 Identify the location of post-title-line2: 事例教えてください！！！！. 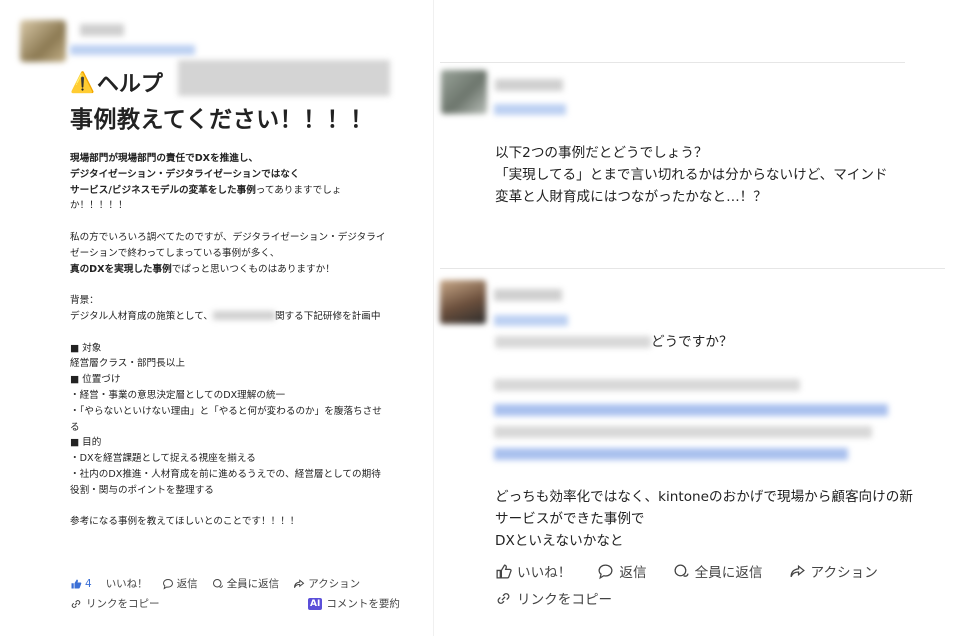
(222, 120).